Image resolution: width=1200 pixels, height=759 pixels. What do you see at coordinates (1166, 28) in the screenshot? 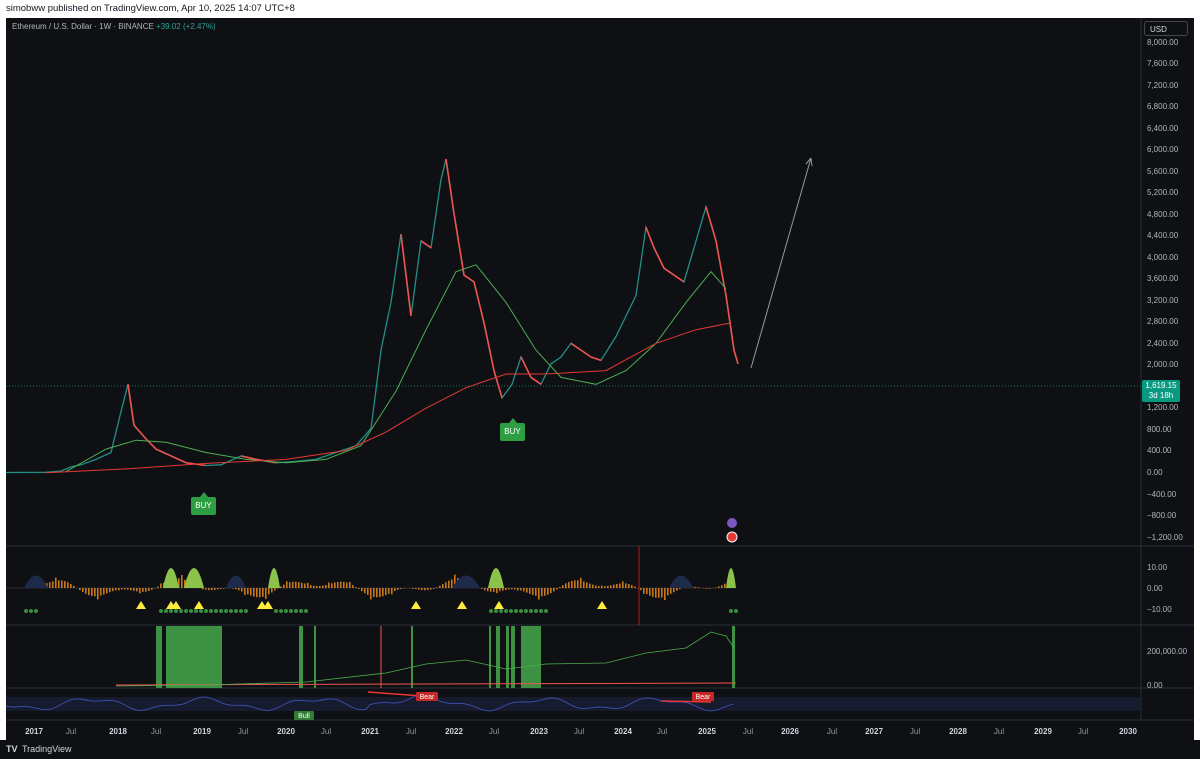
I see `currency-button: USD` at bounding box center [1166, 28].